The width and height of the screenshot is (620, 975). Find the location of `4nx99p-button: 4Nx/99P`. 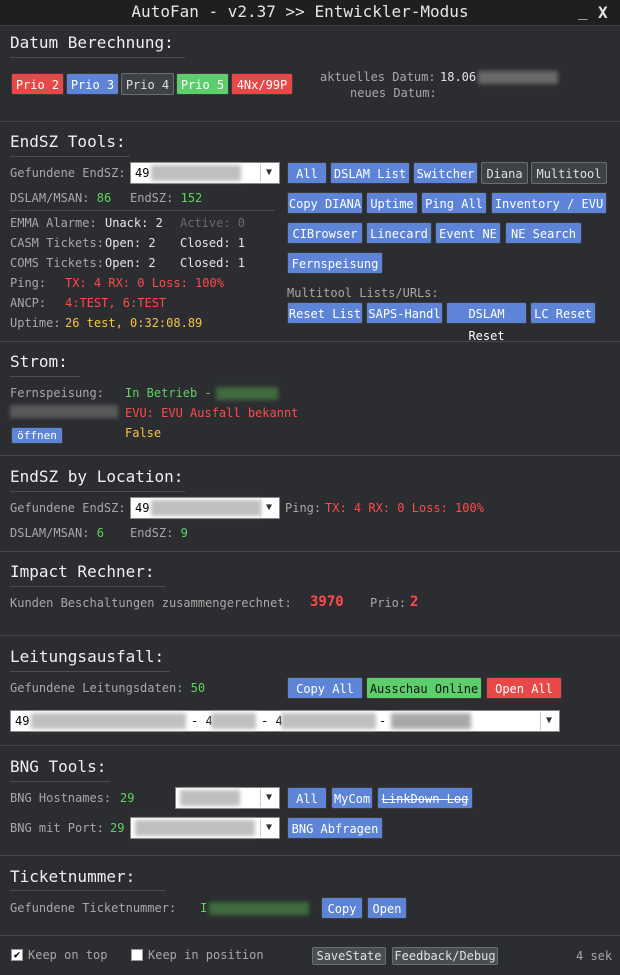

4nx99p-button: 4Nx/99P is located at coordinates (262, 84).